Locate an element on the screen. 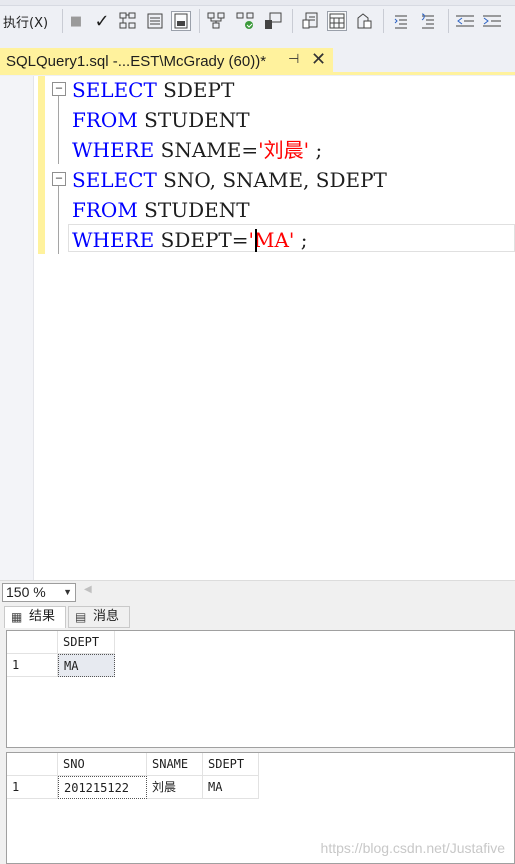 Image resolution: width=515 pixels, height=864 pixels. column-header: SNO is located at coordinates (102, 764).